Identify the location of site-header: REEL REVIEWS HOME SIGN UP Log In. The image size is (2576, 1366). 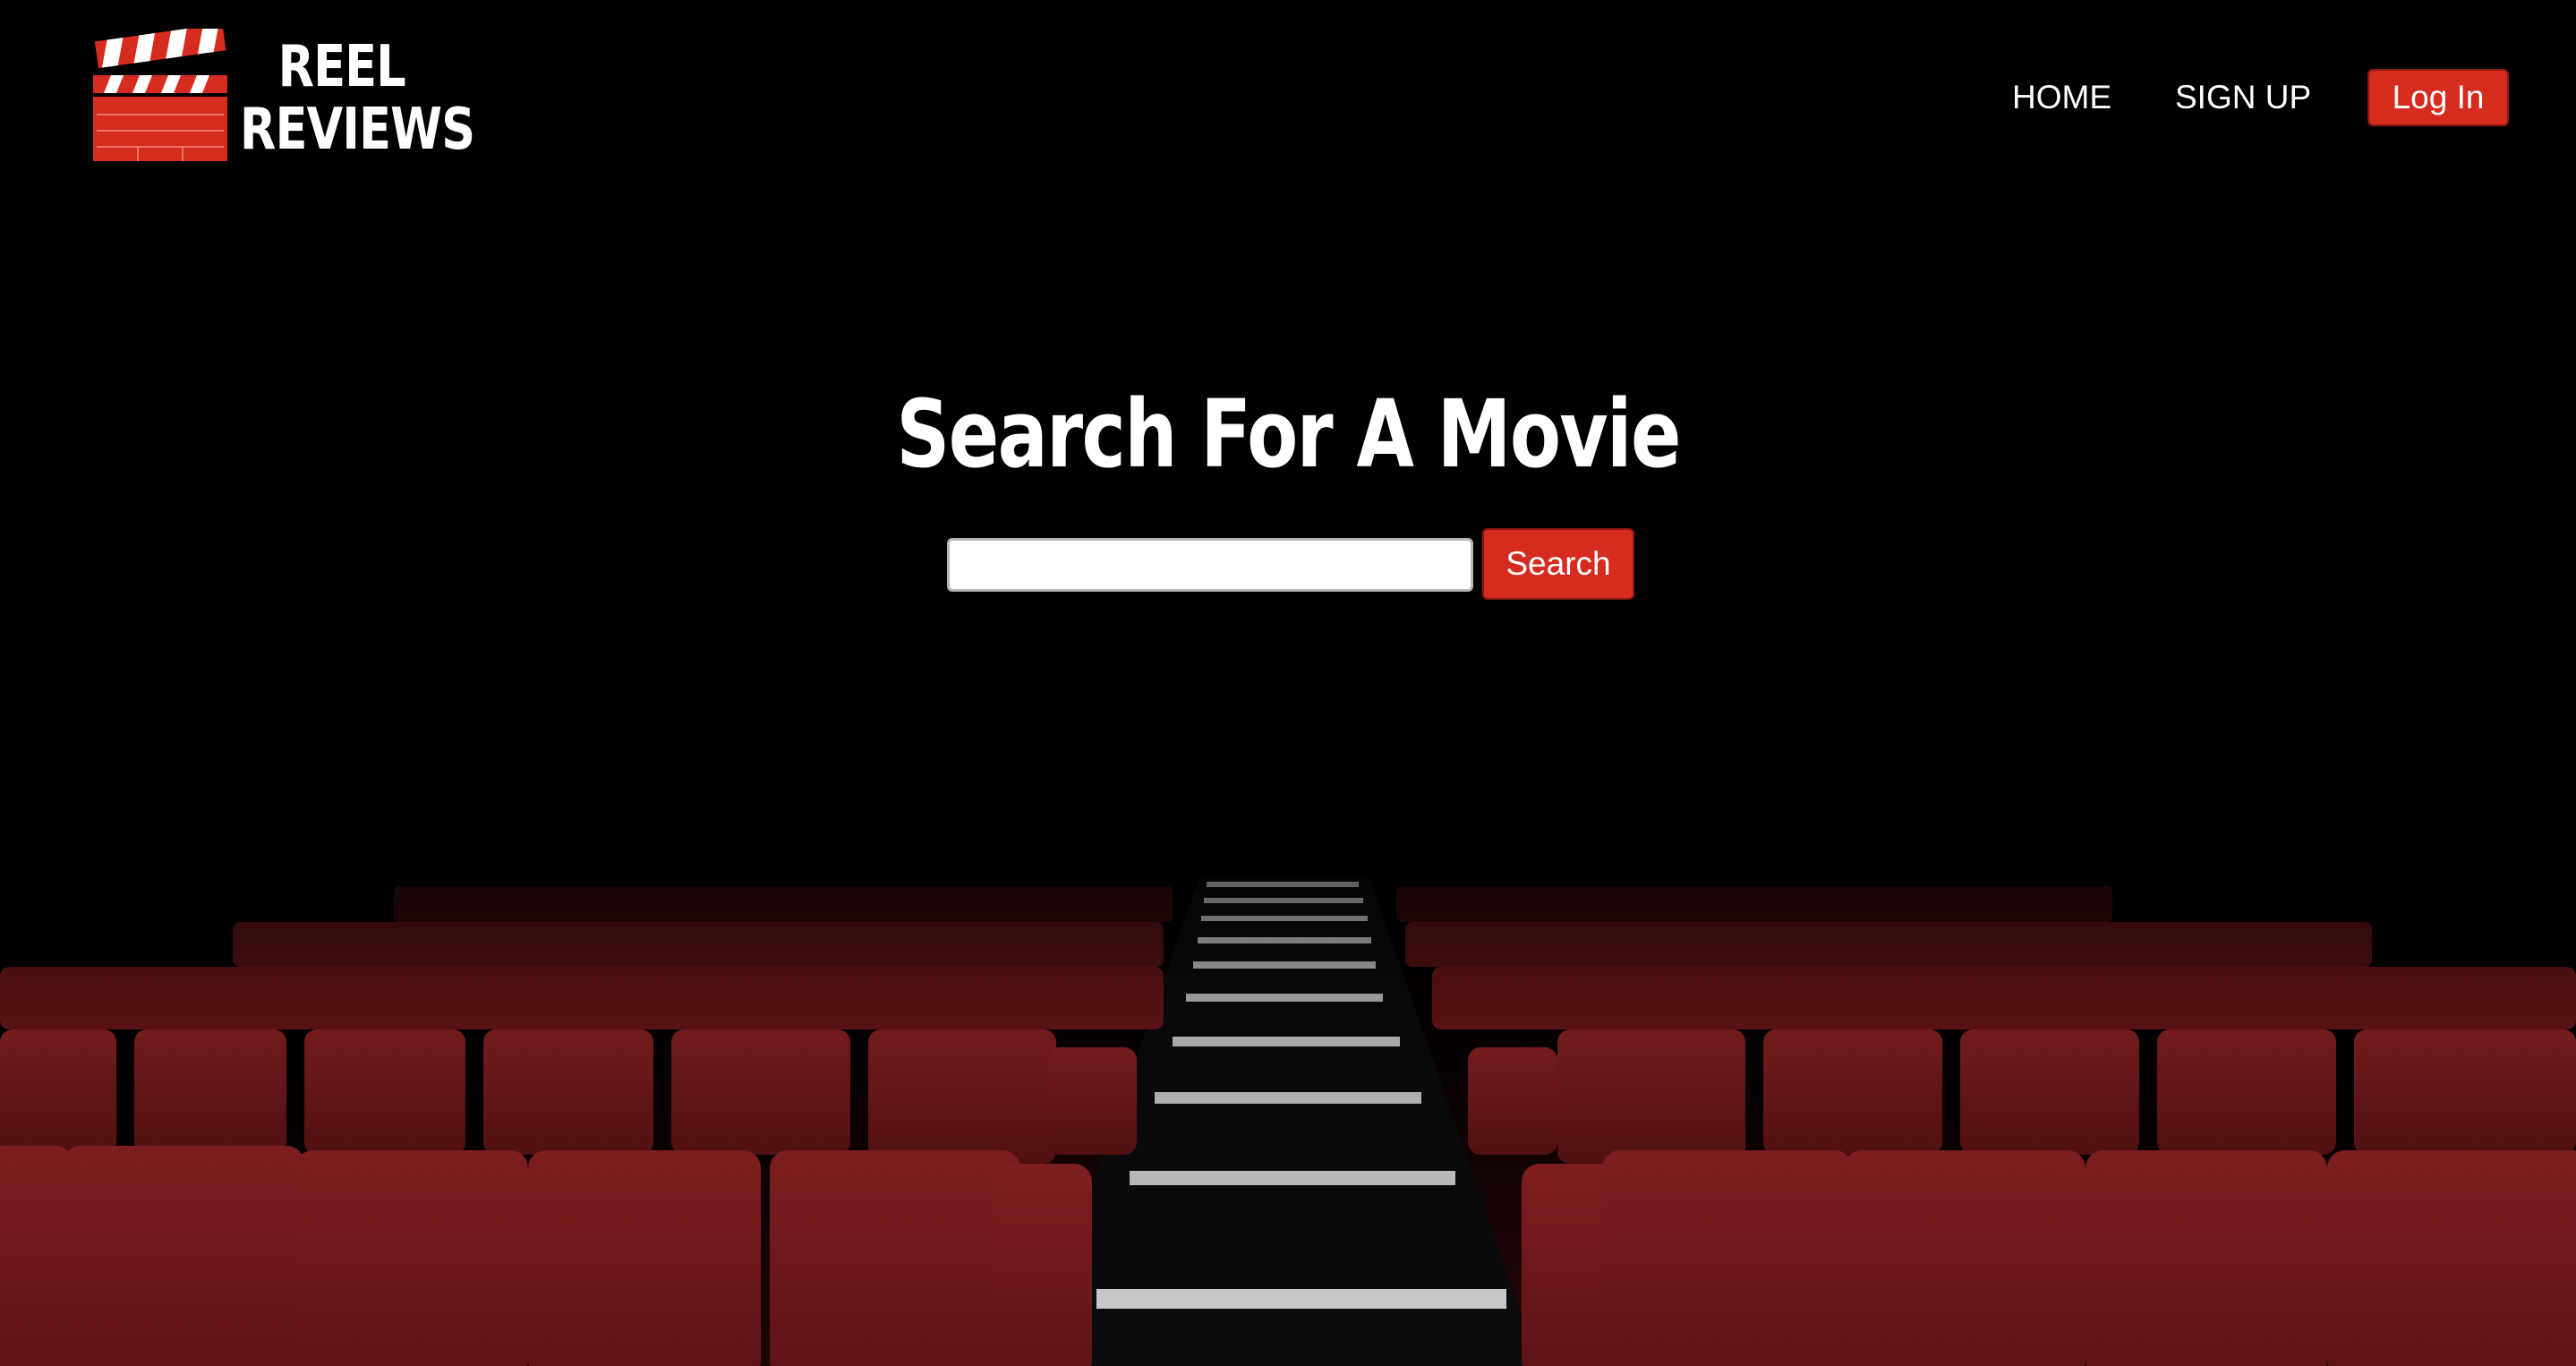
(1288, 98).